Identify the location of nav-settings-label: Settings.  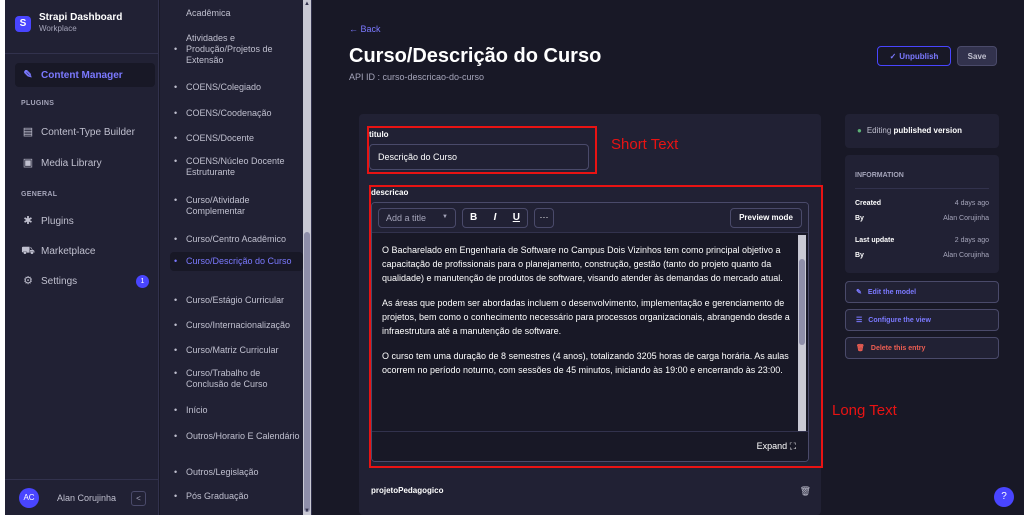
(59, 281).